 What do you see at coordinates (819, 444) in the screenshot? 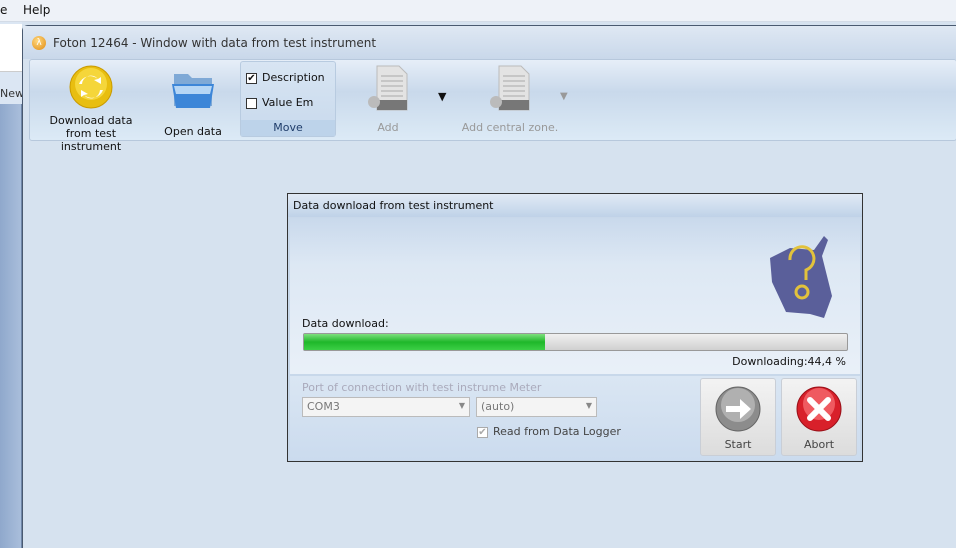
I see `abort-label: Abort` at bounding box center [819, 444].